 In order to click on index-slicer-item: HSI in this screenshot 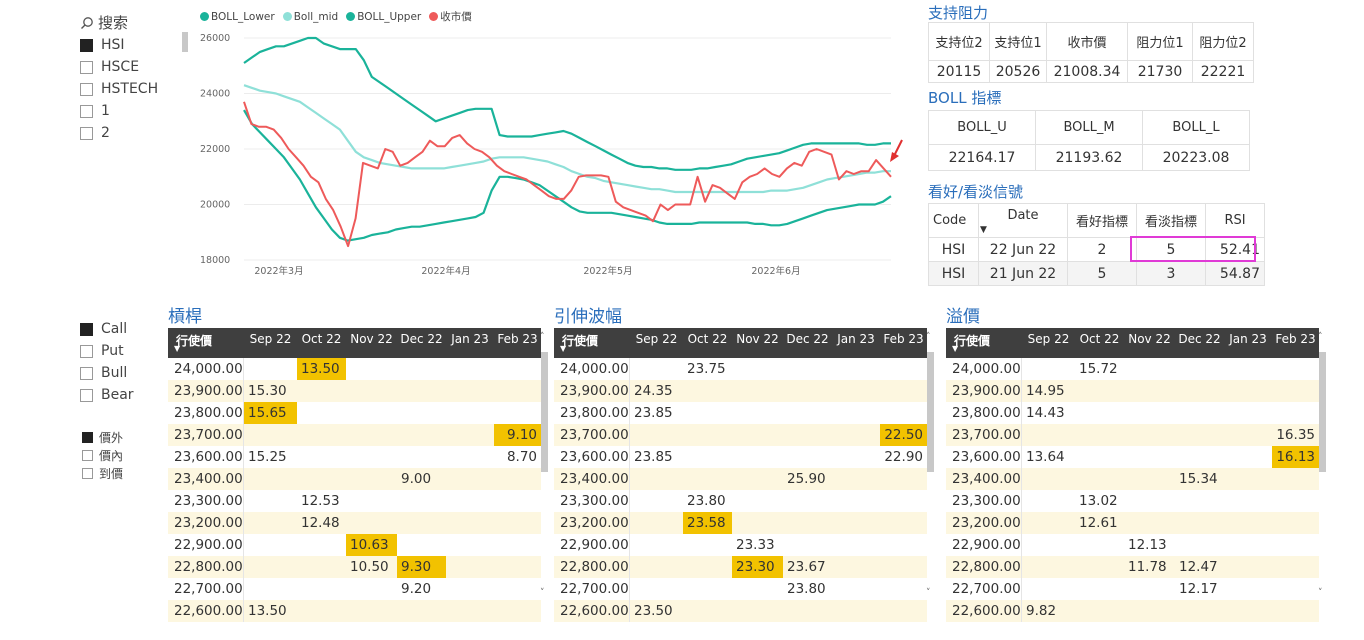, I will do `click(135, 45)`.